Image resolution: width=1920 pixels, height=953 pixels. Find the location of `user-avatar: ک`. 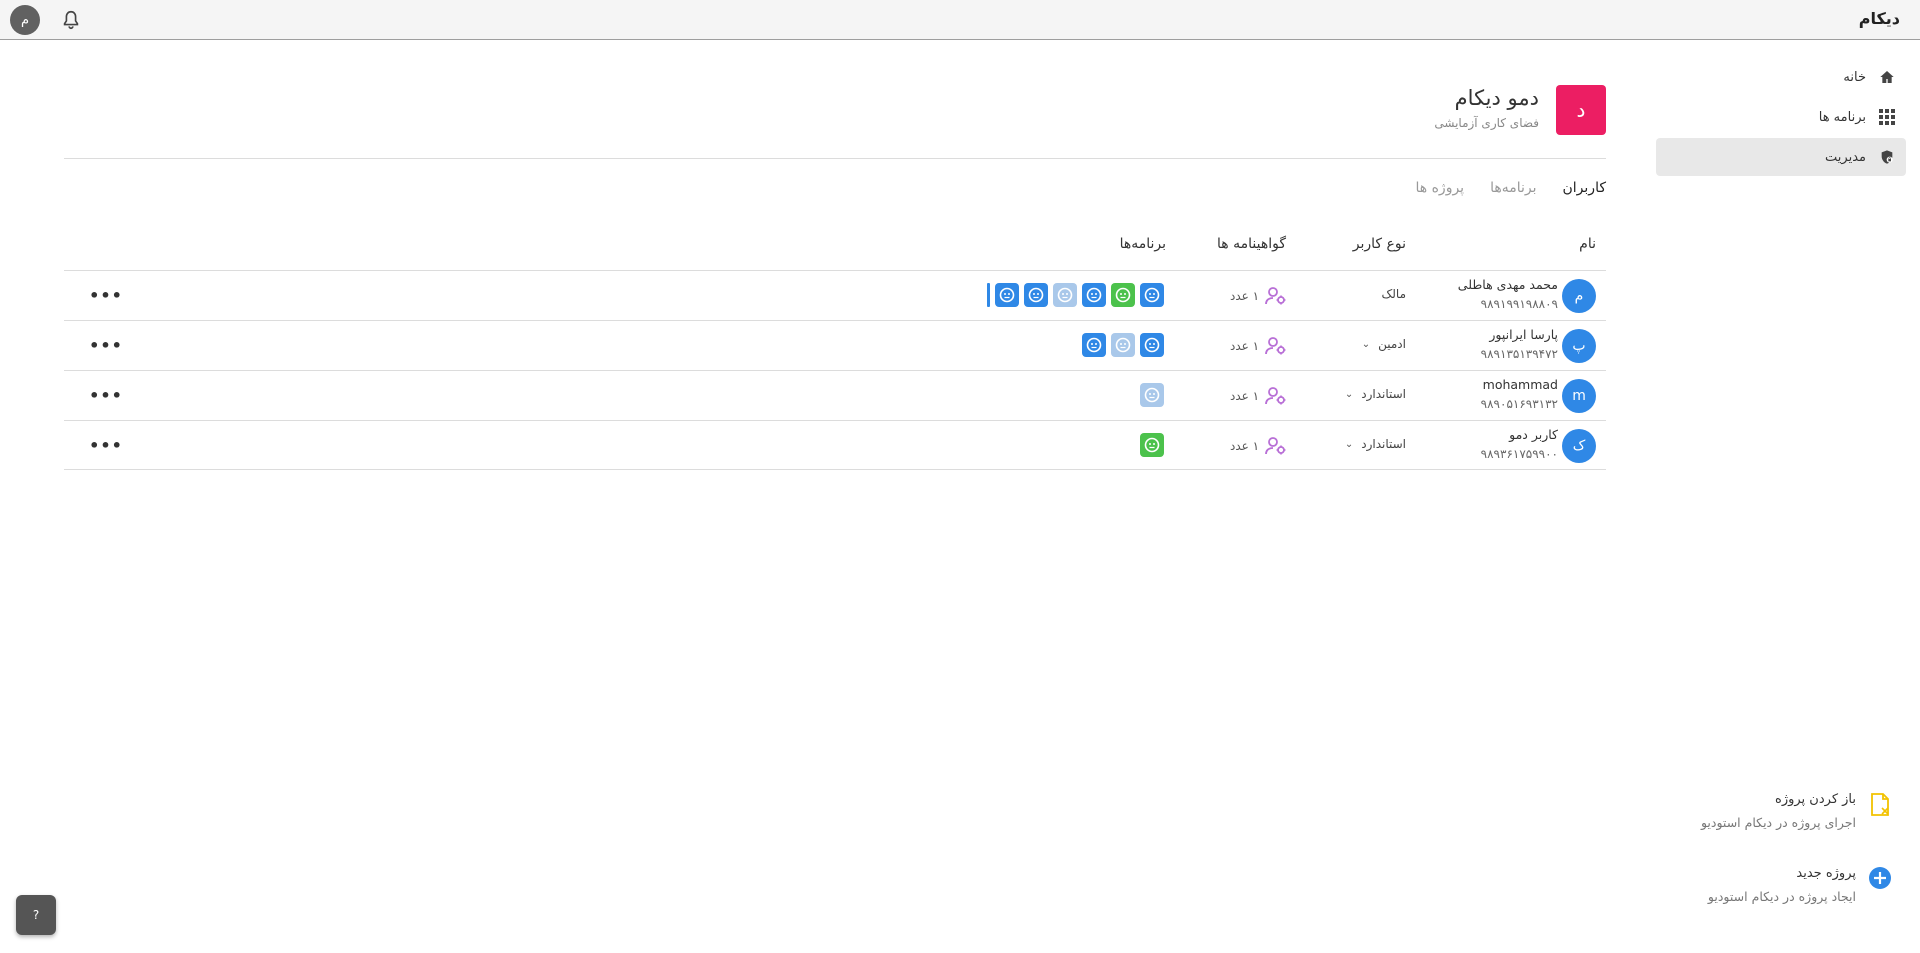

user-avatar: ک is located at coordinates (1579, 446).